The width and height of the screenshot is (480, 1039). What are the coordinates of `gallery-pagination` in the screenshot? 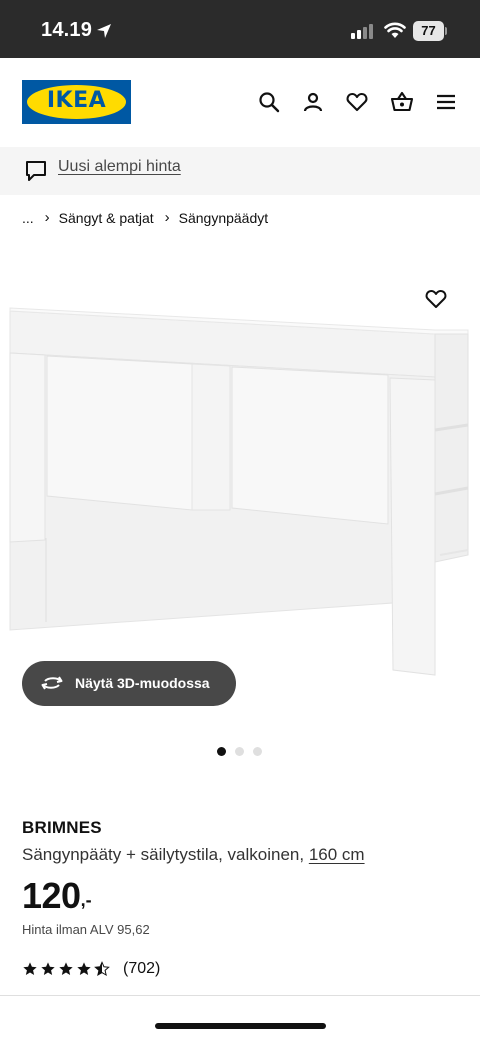 It's located at (239, 751).